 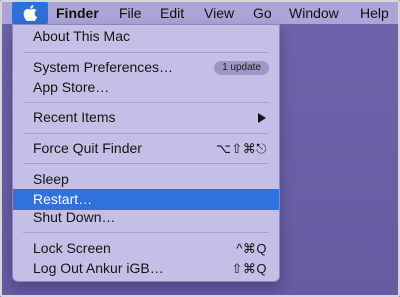 I want to click on menu-bar: Finder File Edit View Go Window Help, so click(x=200, y=13).